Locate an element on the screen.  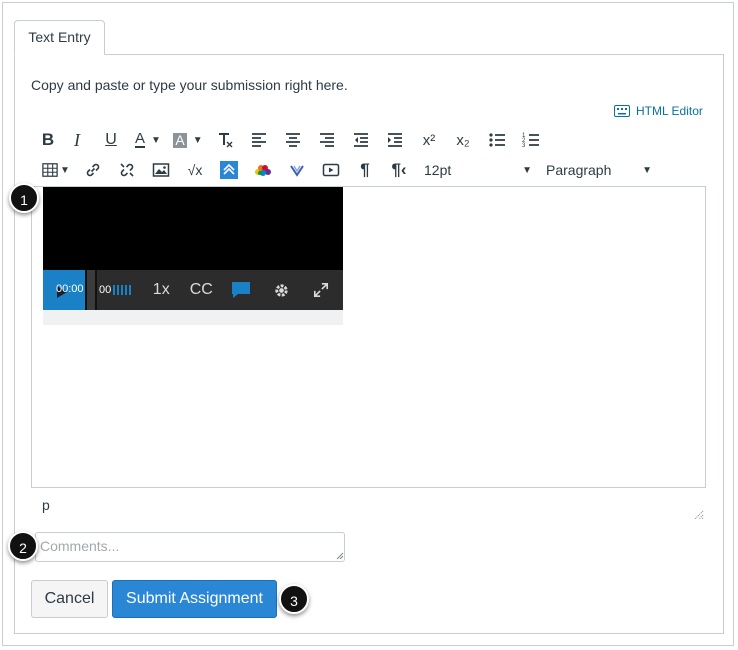
vimeo-plugin-button is located at coordinates (297, 170).